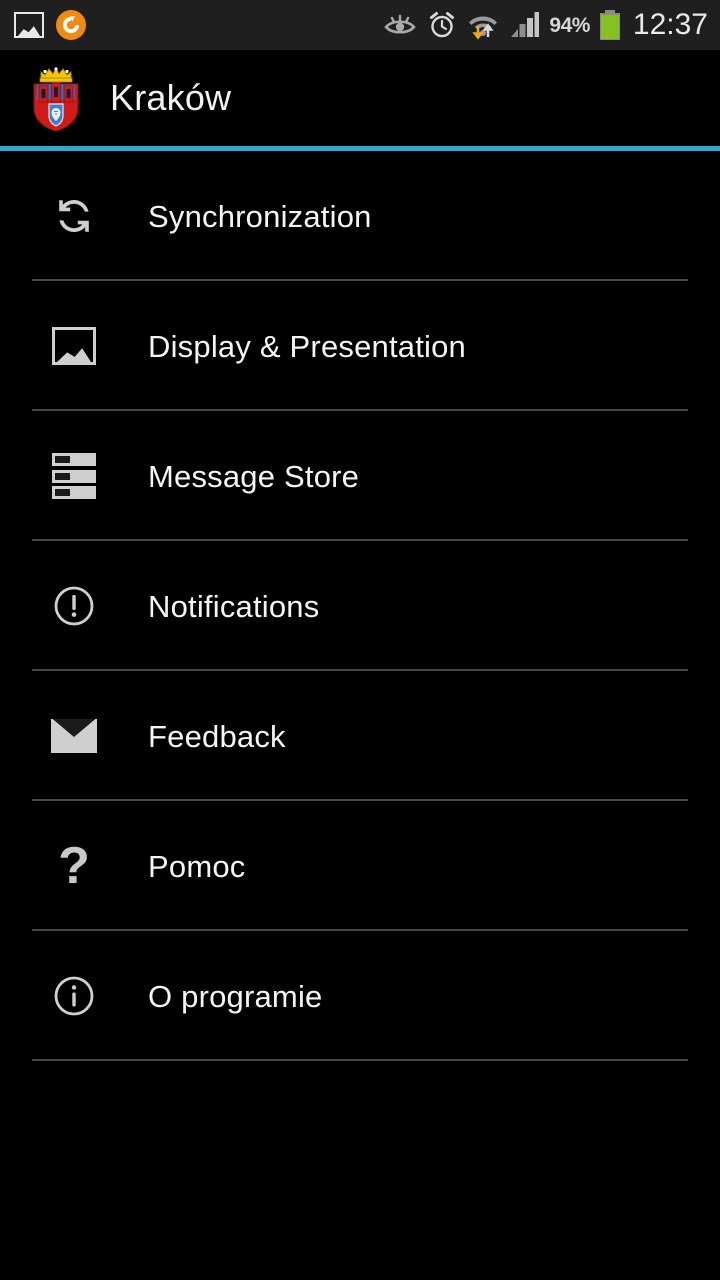  What do you see at coordinates (197, 866) in the screenshot?
I see `list-item-label: Pomoc` at bounding box center [197, 866].